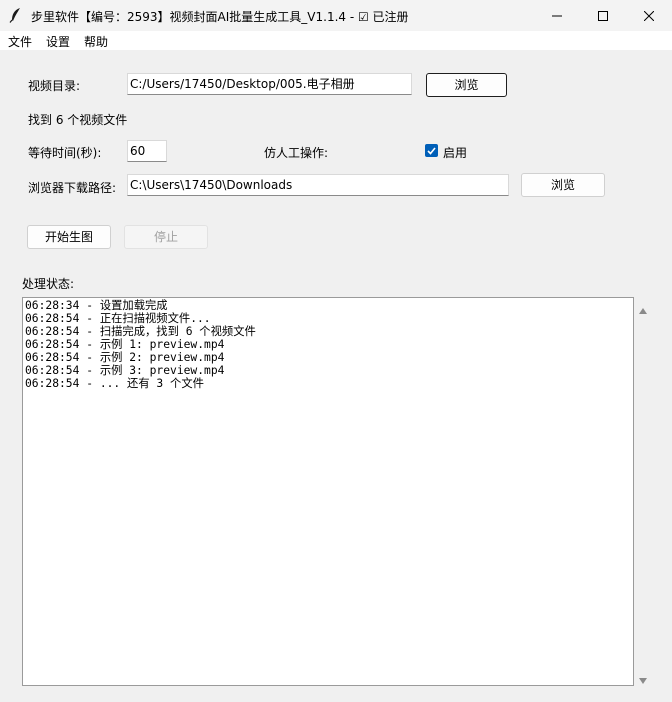 This screenshot has width=672, height=702. What do you see at coordinates (96, 305) in the screenshot?
I see `log-line: 06:28:34 - 设置加载完成` at bounding box center [96, 305].